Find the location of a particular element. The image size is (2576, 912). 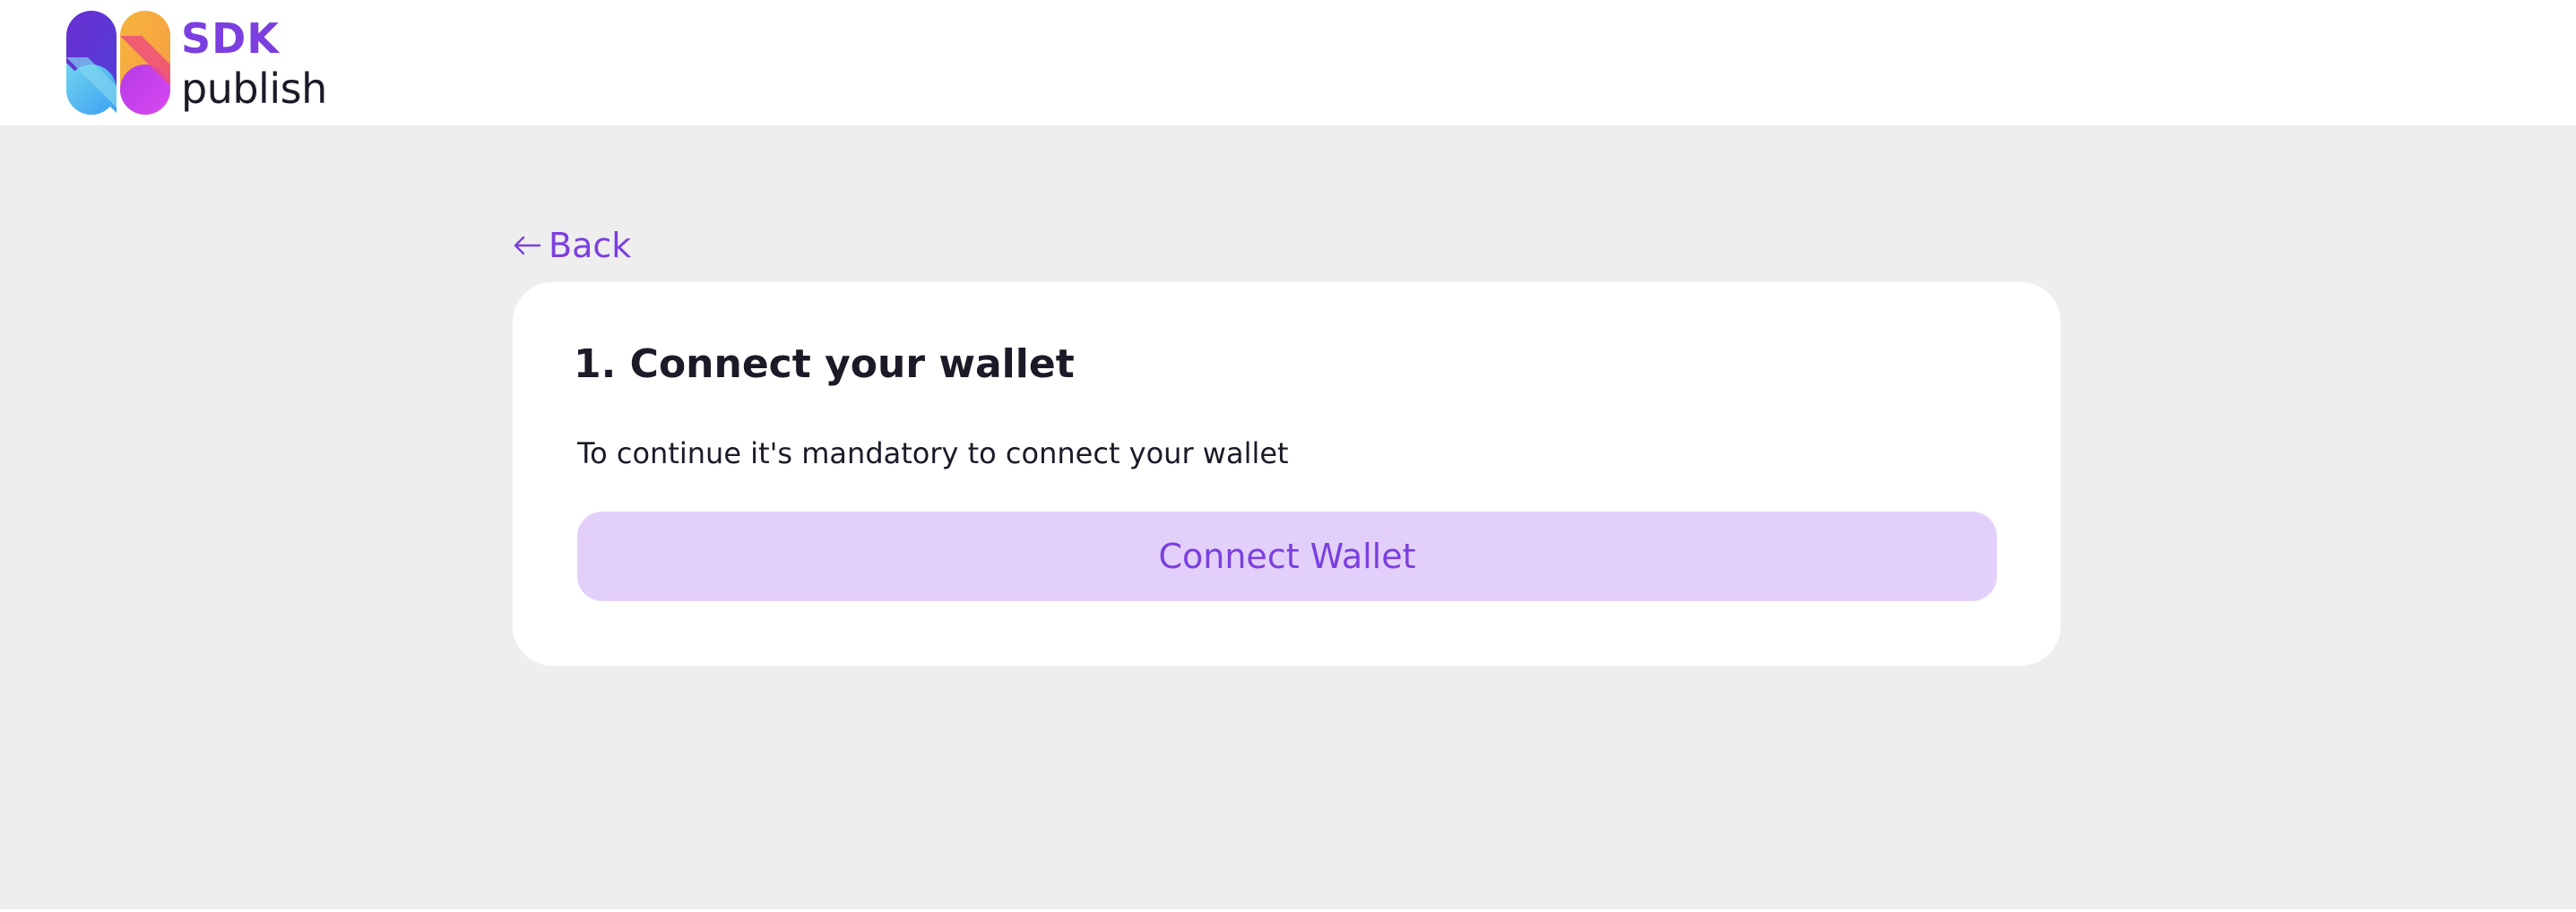

brand-wordmark: SDK publish is located at coordinates (254, 60).